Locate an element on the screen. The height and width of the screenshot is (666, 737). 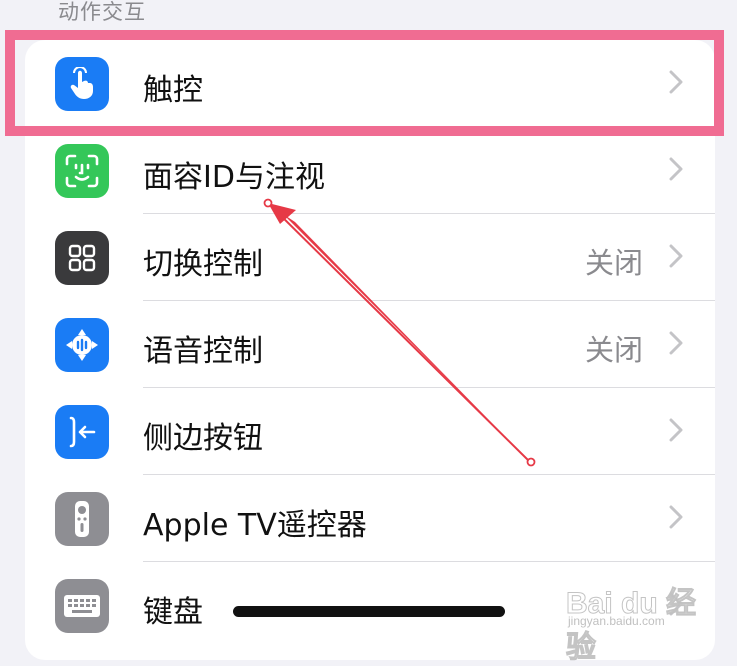
baidu-watermark: Bai du 经验 jingyan.baidu.com is located at coordinates (636, 618).